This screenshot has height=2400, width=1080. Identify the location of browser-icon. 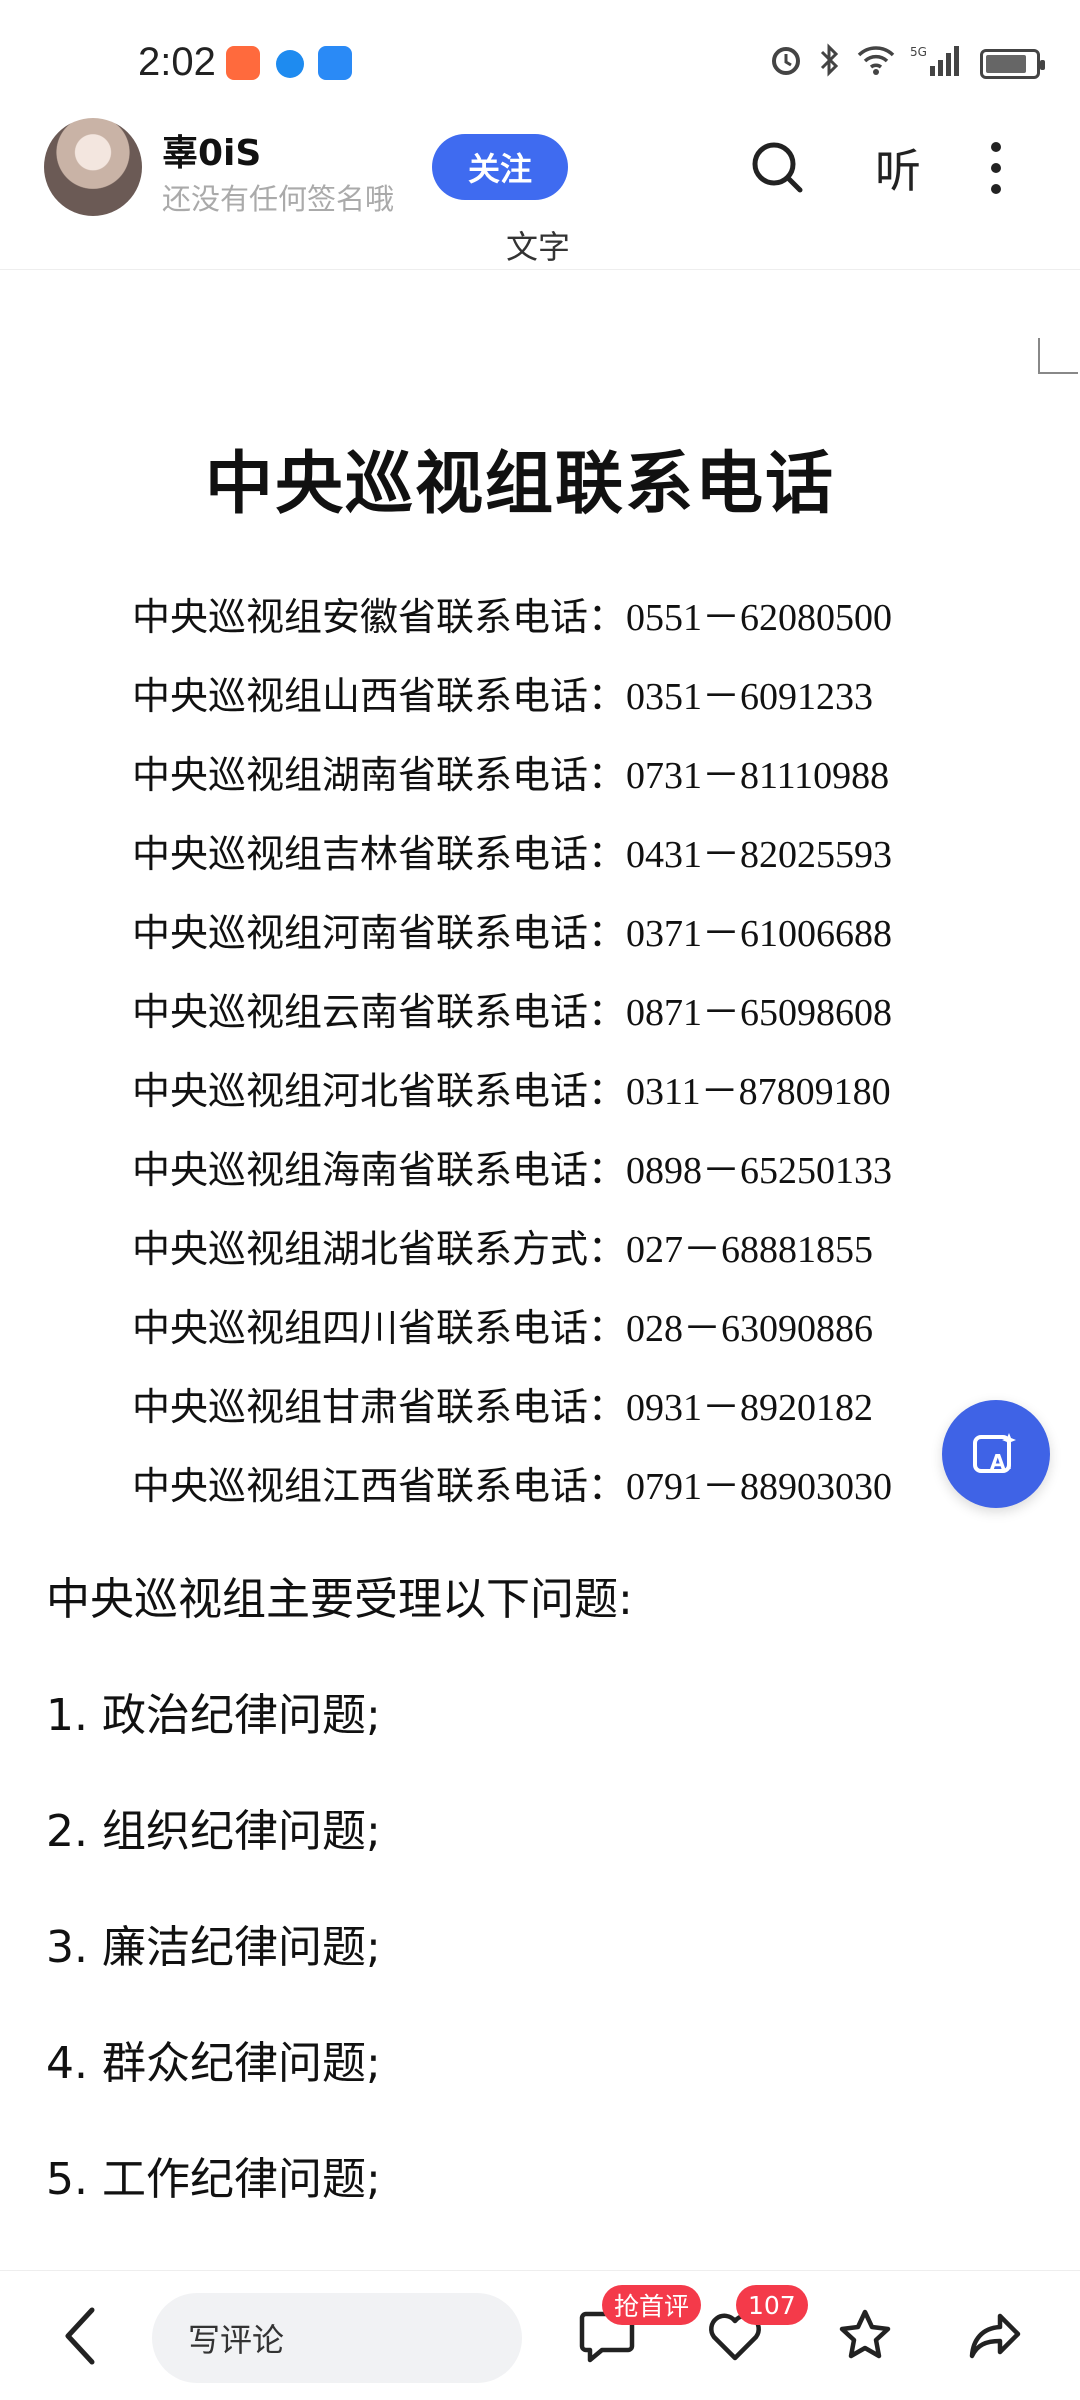
(290, 64).